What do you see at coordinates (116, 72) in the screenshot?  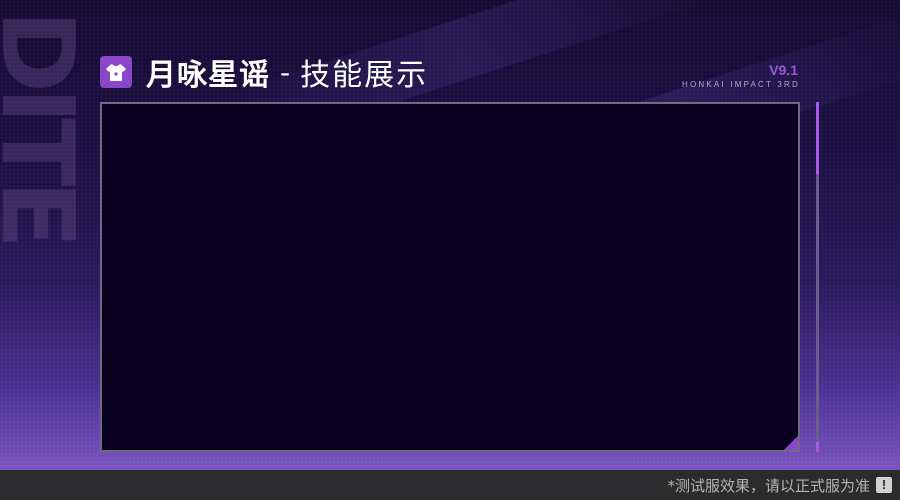 I see `tshirt-icon` at bounding box center [116, 72].